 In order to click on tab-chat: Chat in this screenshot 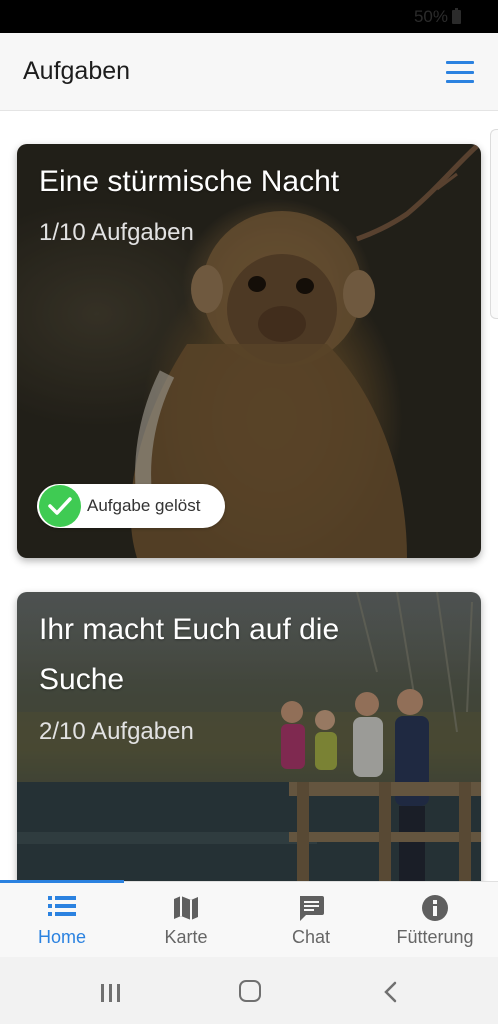, I will do `click(311, 920)`.